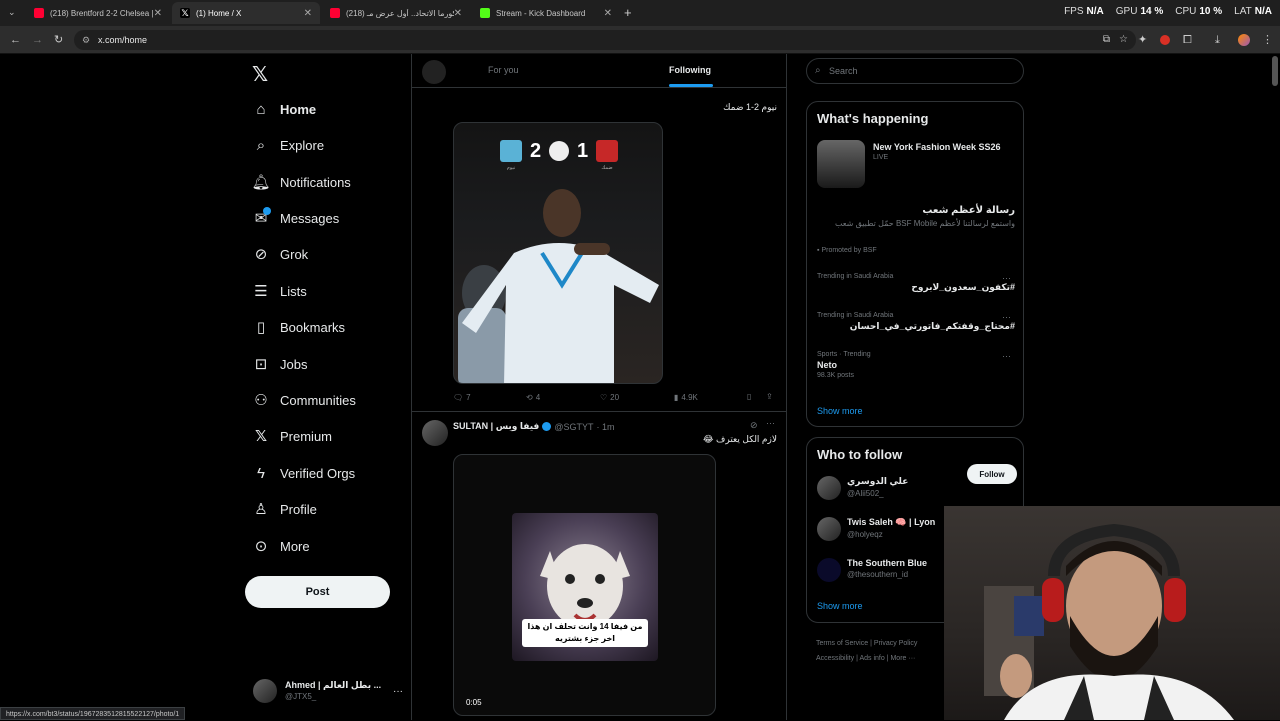 Image resolution: width=1280 pixels, height=721 pixels. What do you see at coordinates (877, 487) in the screenshot?
I see `suggested-user: علي الدوسري @Alii502_` at bounding box center [877, 487].